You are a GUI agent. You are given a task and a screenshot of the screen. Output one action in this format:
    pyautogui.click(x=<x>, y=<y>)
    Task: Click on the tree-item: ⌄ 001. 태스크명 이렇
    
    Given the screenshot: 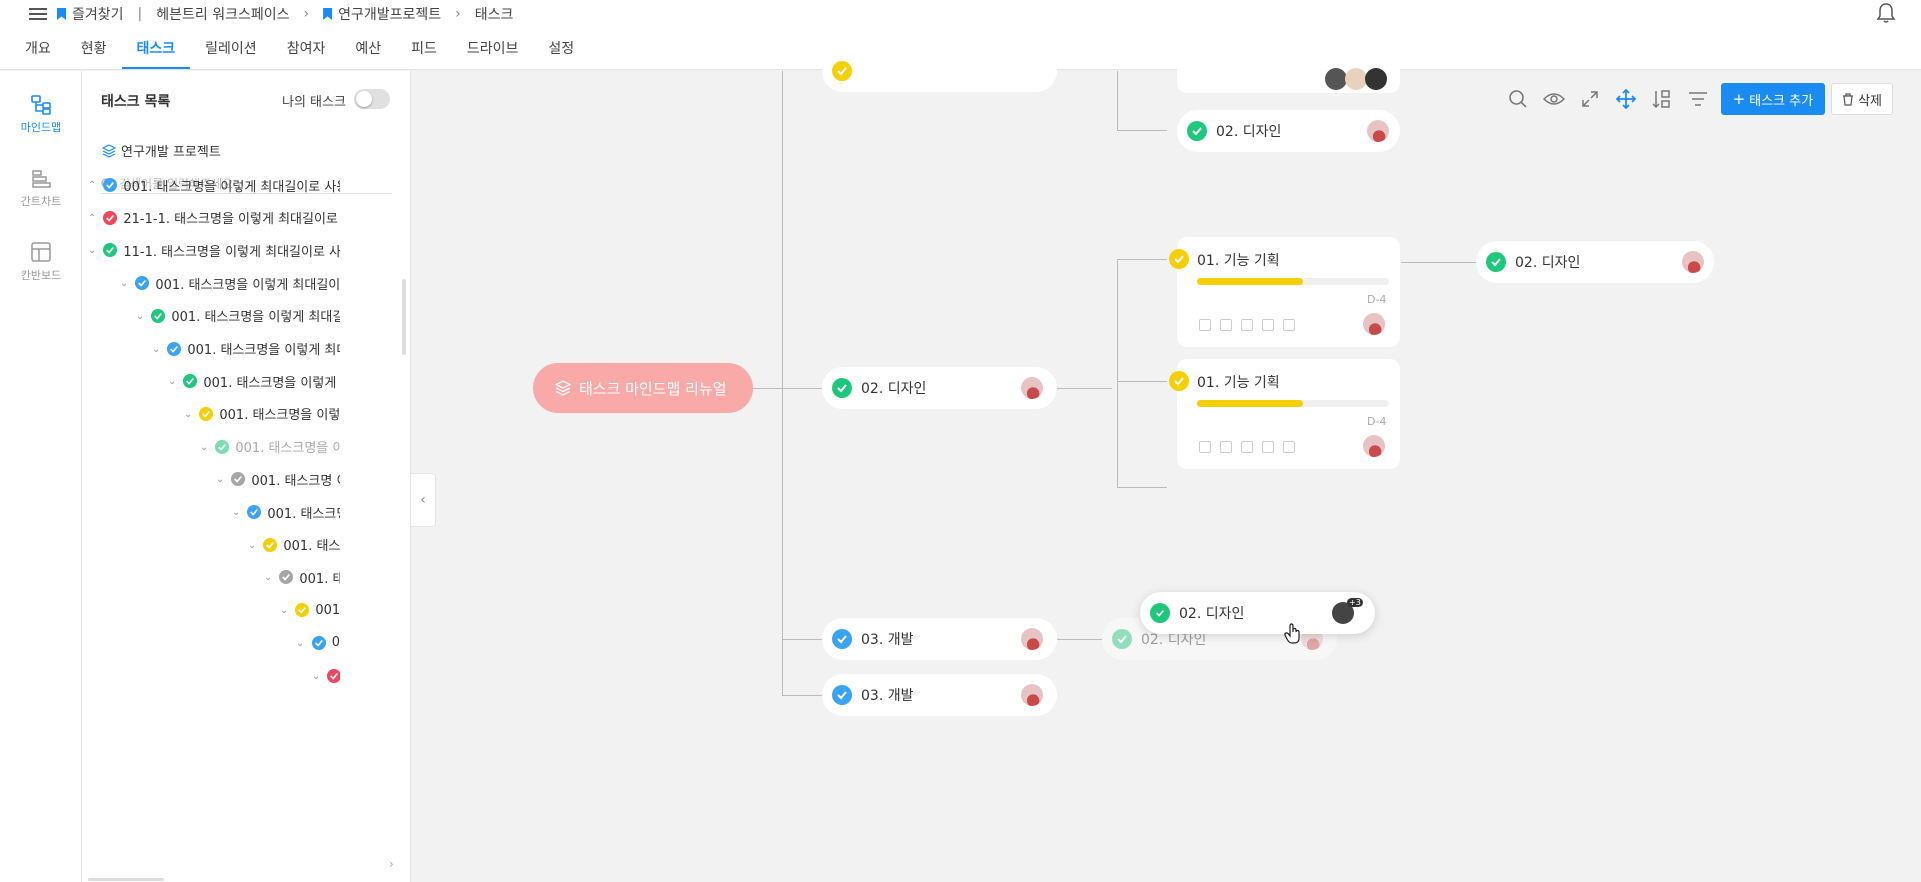 What is the action you would take?
    pyautogui.click(x=278, y=479)
    